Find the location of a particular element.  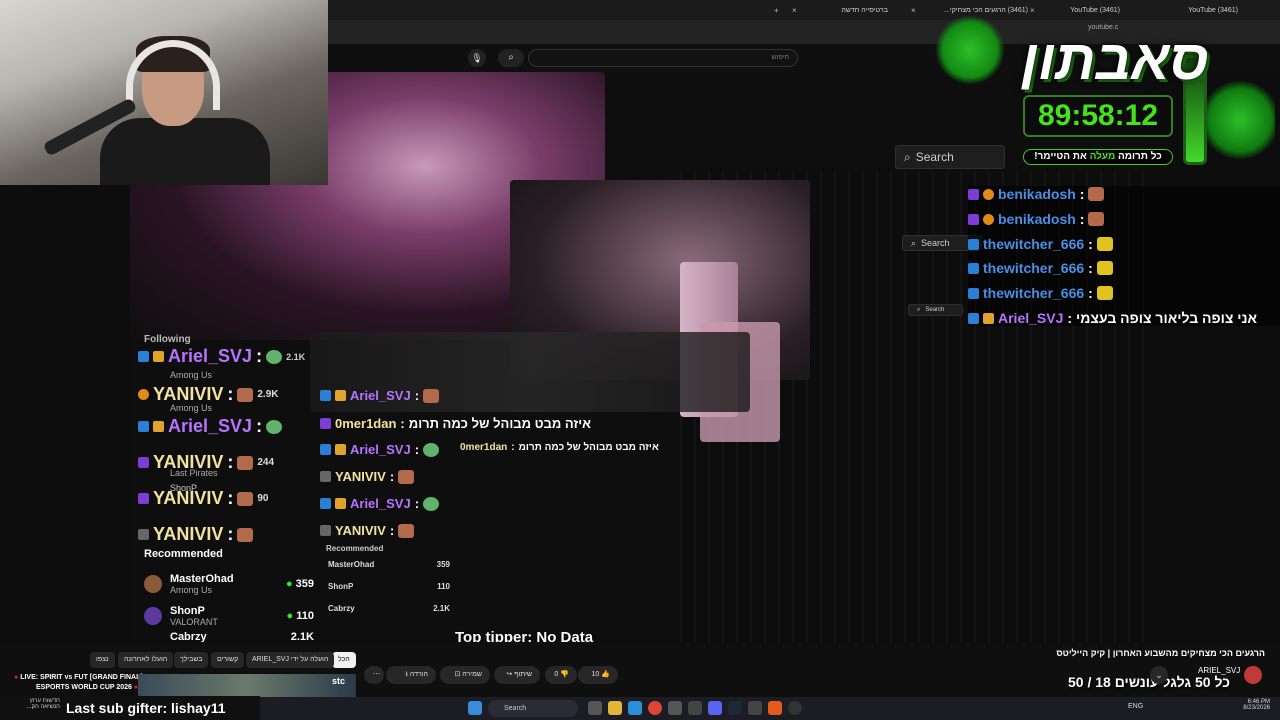

thumbs-up-icon: 👍 is located at coordinates (604, 674).